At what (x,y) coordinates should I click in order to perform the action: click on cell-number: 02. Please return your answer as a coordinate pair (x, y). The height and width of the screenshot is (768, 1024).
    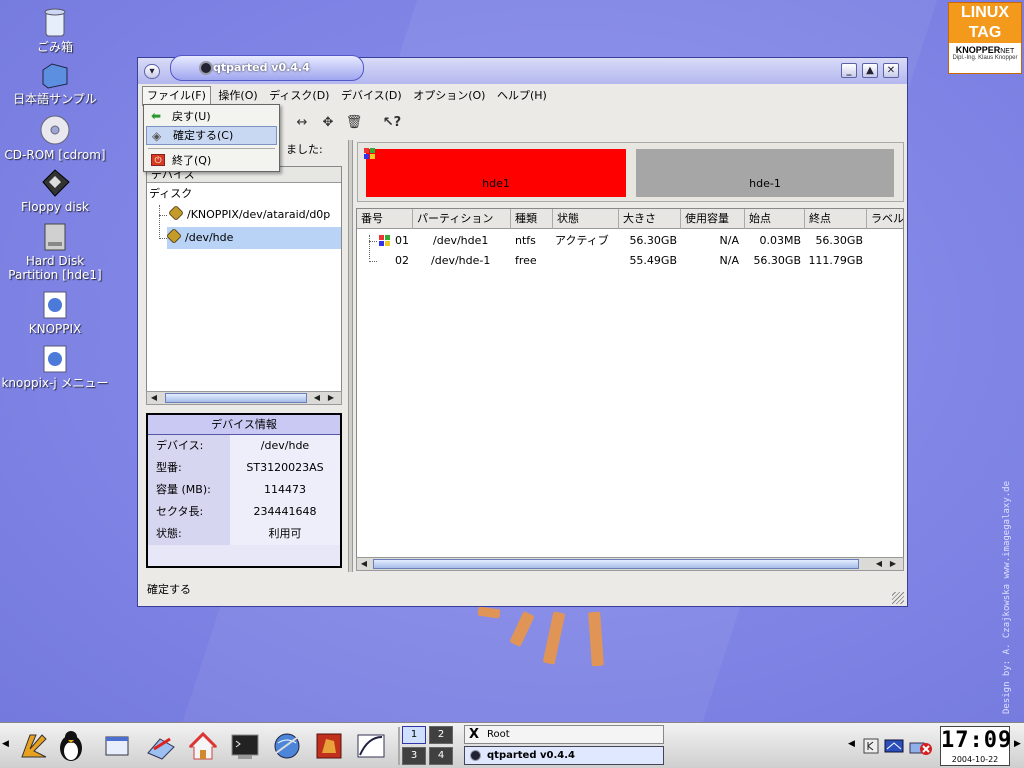
    Looking at the image, I should click on (402, 260).